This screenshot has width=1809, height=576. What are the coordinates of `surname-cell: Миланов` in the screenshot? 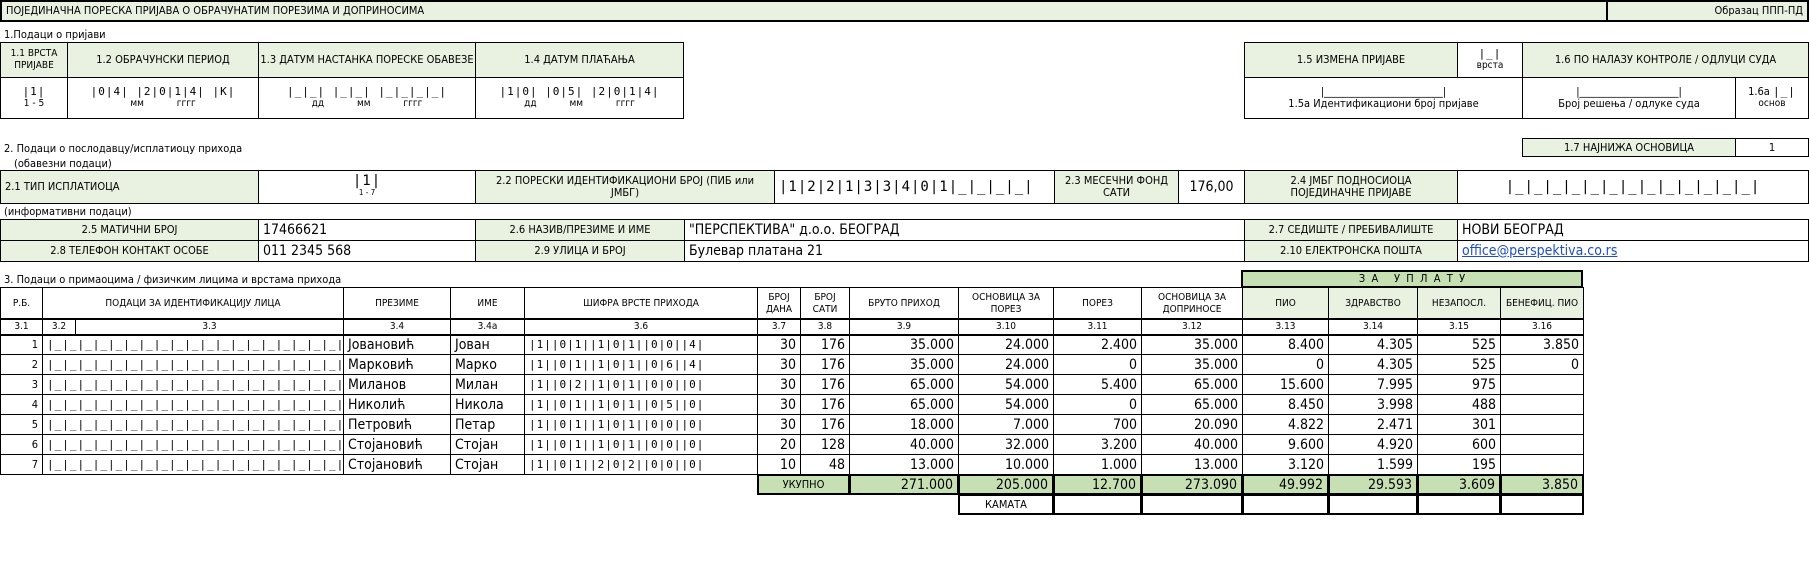 It's located at (397, 384).